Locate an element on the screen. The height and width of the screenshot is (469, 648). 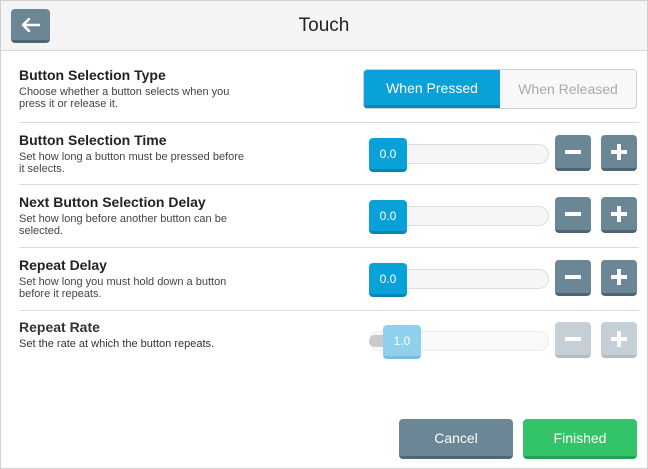
when-released-option: When Released is located at coordinates (568, 89).